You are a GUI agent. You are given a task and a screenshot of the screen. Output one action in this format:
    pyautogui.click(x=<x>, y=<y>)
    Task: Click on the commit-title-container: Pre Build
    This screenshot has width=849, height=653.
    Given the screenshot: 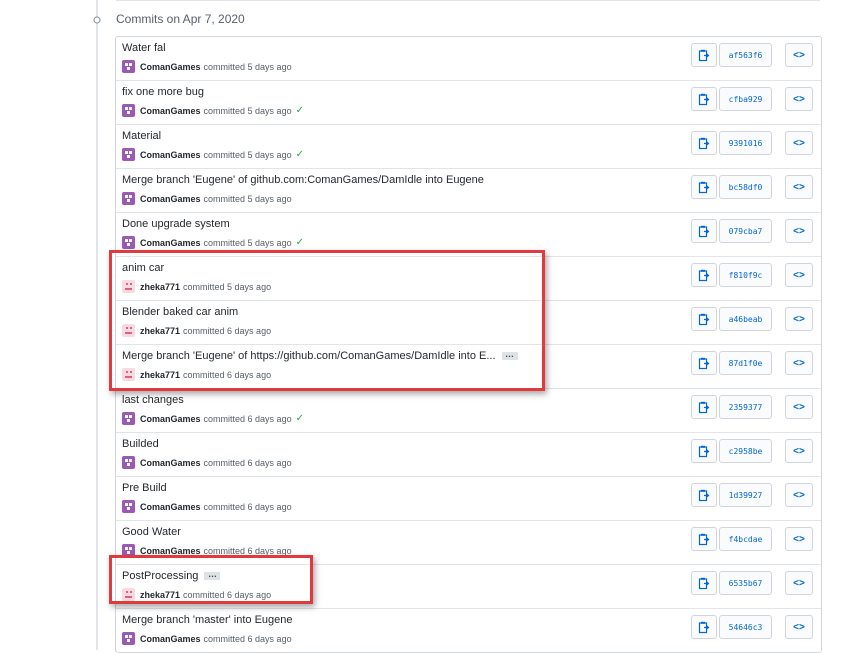 What is the action you would take?
    pyautogui.click(x=144, y=488)
    